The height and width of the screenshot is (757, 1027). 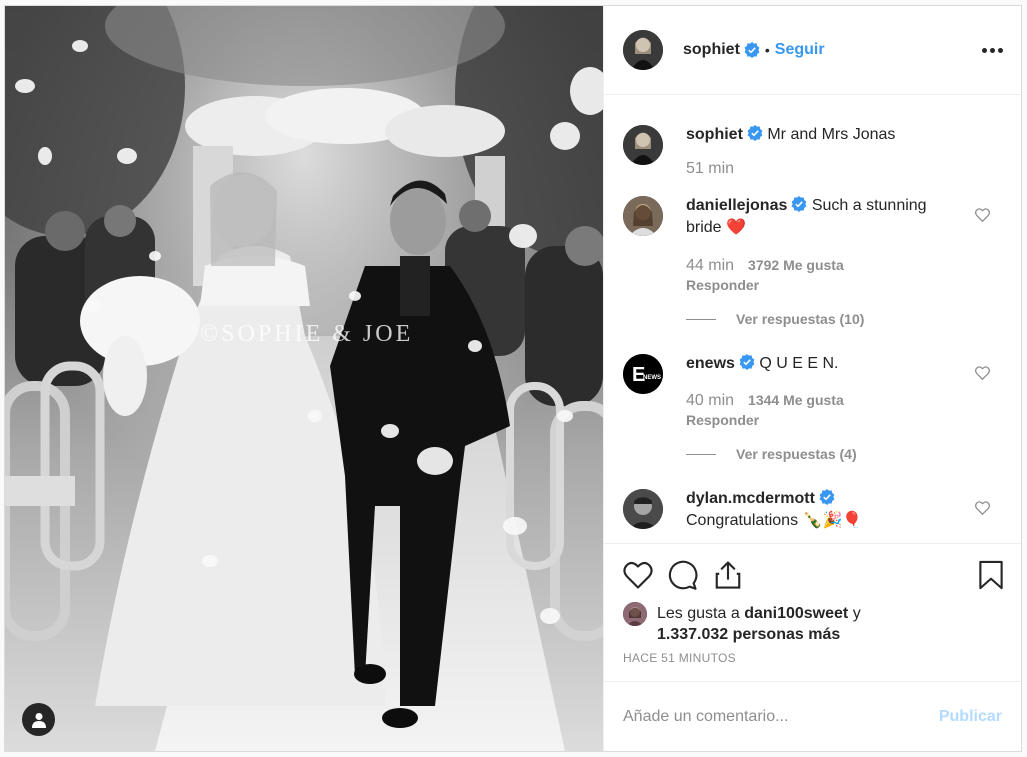 I want to click on add-comment-bar: Publicar, so click(x=812, y=716).